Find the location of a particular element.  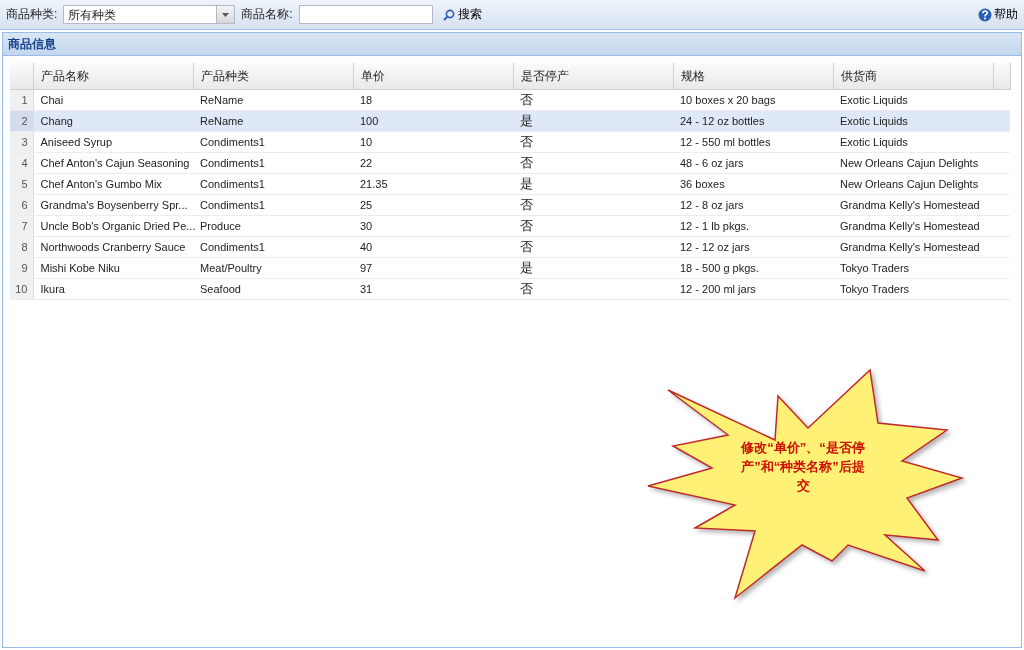

table-cell: 48 - 6 oz jars is located at coordinates (753, 163).